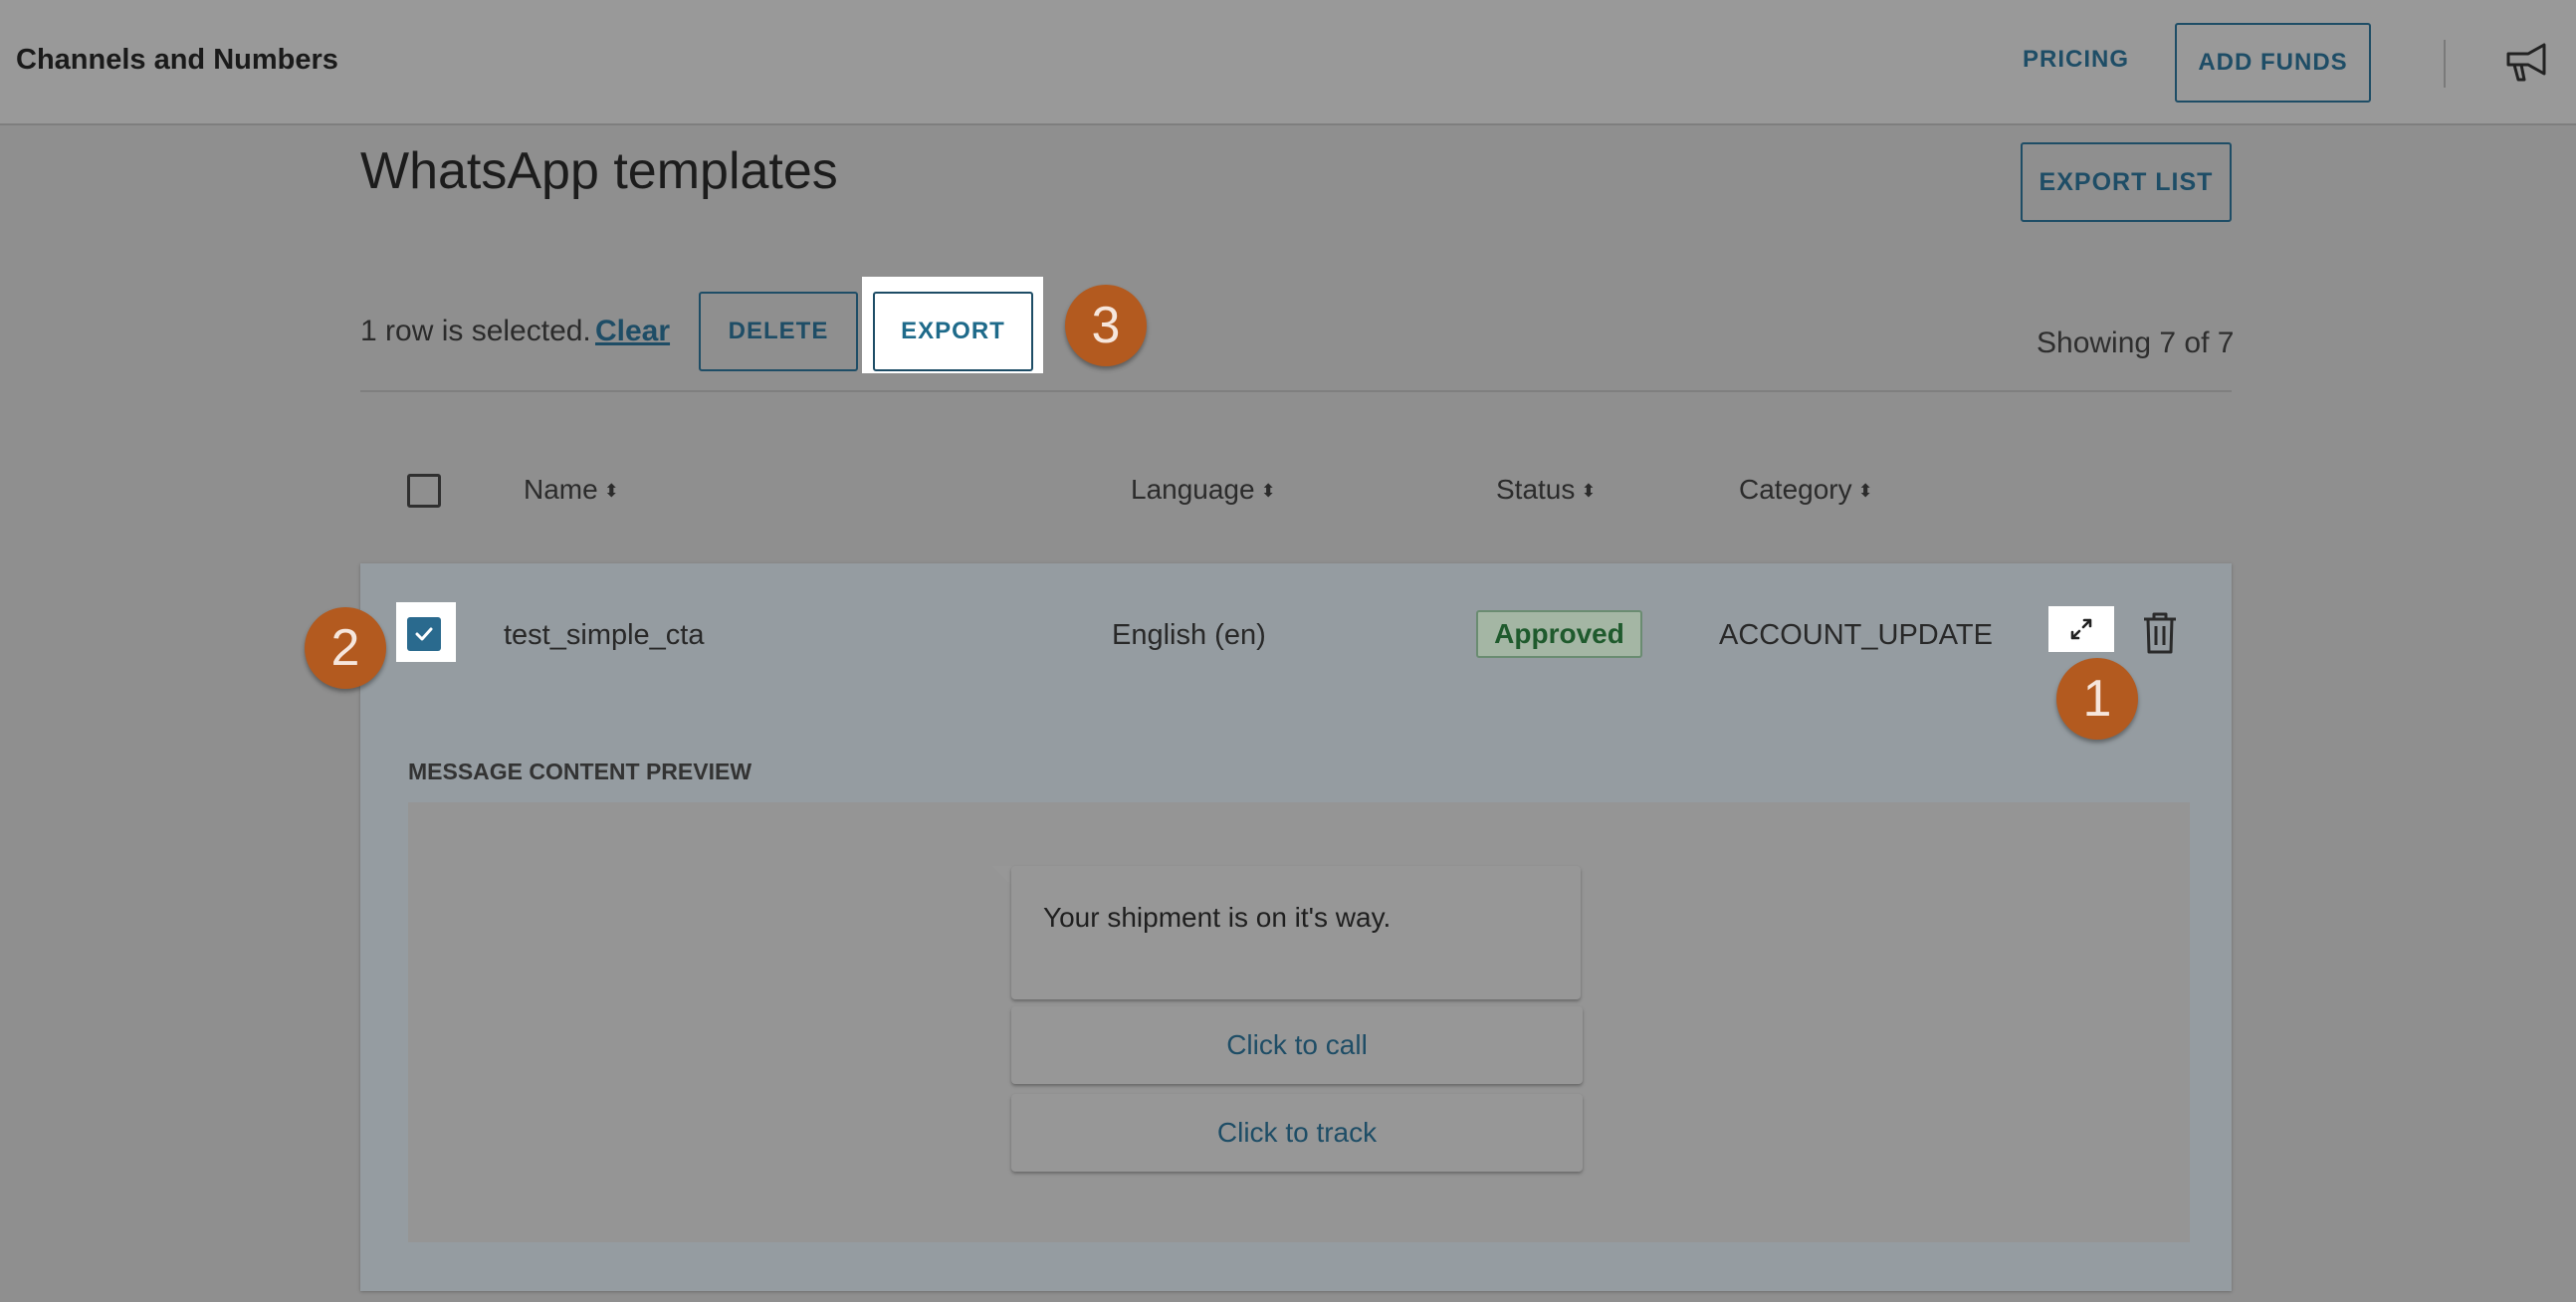 The width and height of the screenshot is (2576, 1302). I want to click on column-header-label: Status, so click(1536, 490).